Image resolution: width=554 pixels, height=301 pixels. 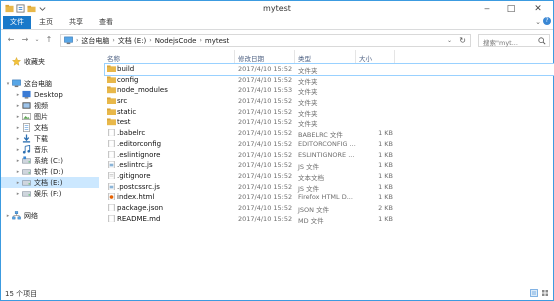 I want to click on tab-home: 主页, so click(x=46, y=22).